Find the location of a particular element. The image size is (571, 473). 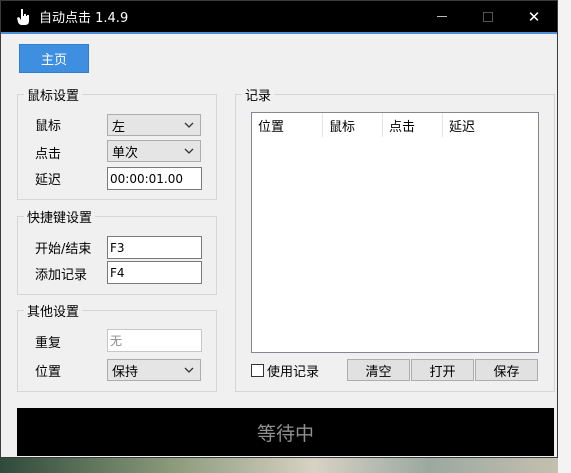

minimize-button is located at coordinates (442, 16).